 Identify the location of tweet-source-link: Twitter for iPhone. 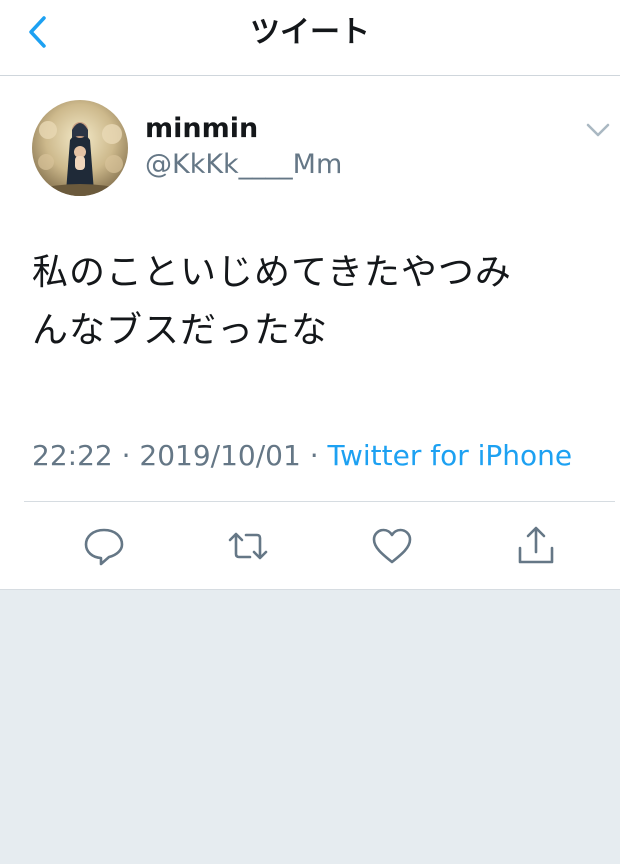
(450, 455).